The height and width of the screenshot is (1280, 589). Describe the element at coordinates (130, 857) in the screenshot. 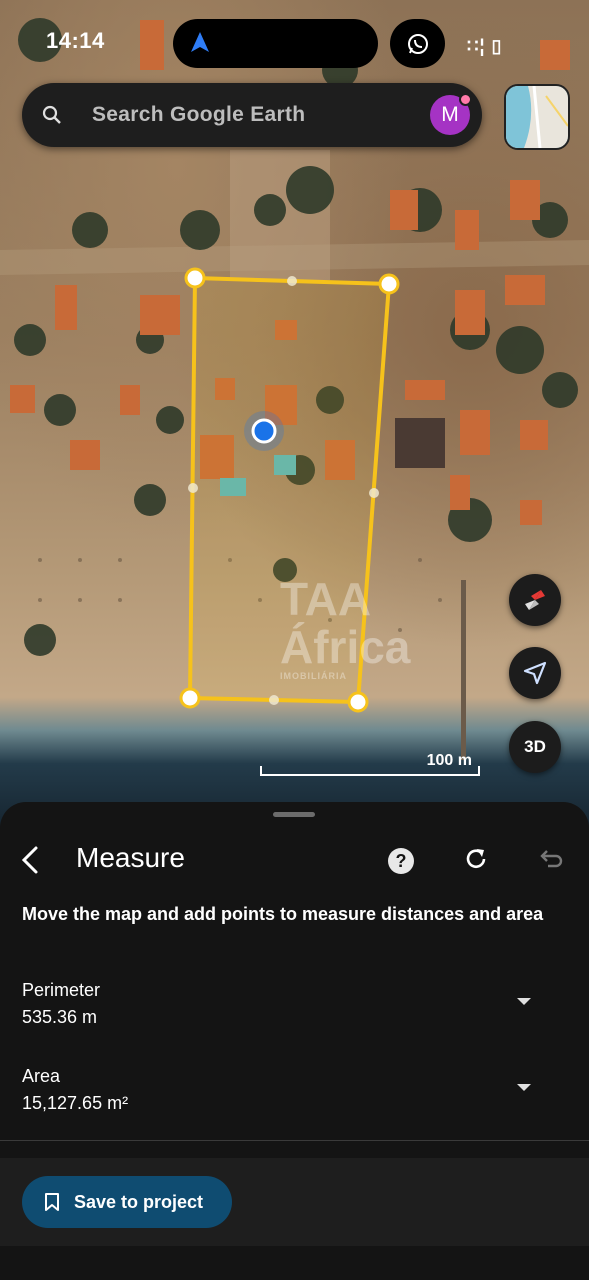

I see `measure-title: Measure` at that location.